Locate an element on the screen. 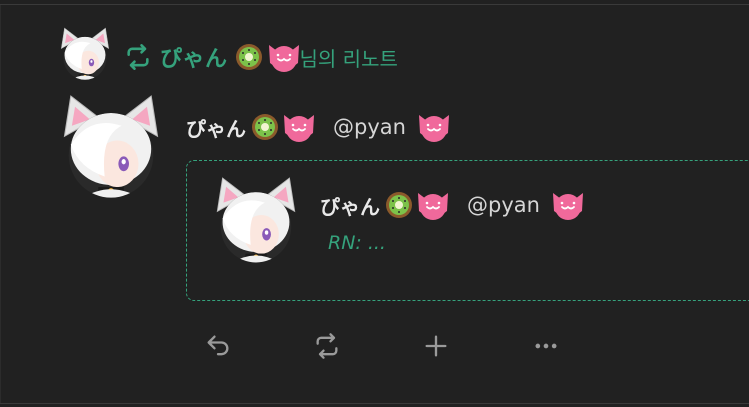 The image size is (749, 407). quoted-author-avatar is located at coordinates (256, 222).